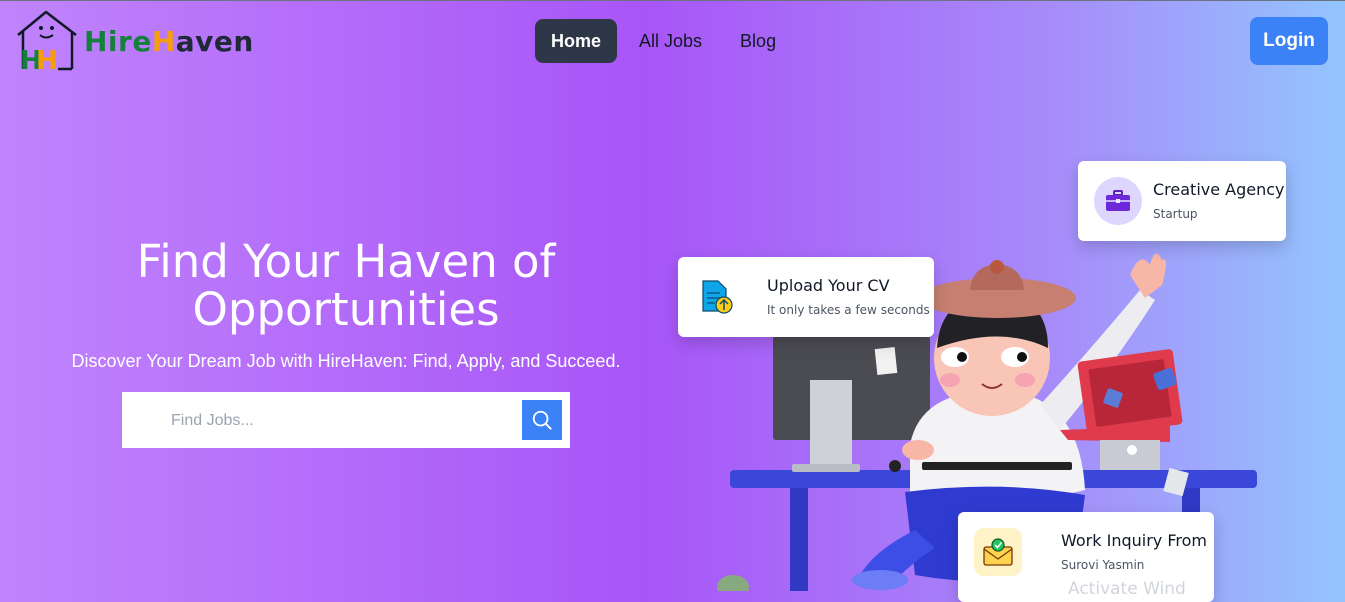  What do you see at coordinates (1175, 214) in the screenshot?
I see `creative-agency-subtitle: Startup` at bounding box center [1175, 214].